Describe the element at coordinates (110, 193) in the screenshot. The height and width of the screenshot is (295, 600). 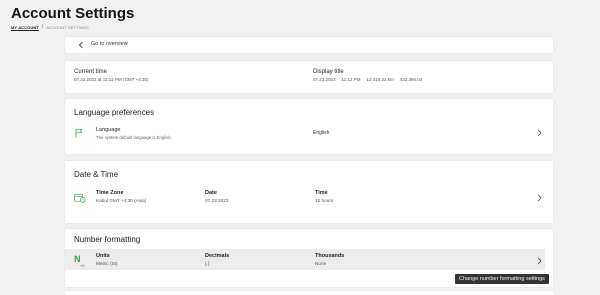
I see `timezone-label: Time Zone` at that location.